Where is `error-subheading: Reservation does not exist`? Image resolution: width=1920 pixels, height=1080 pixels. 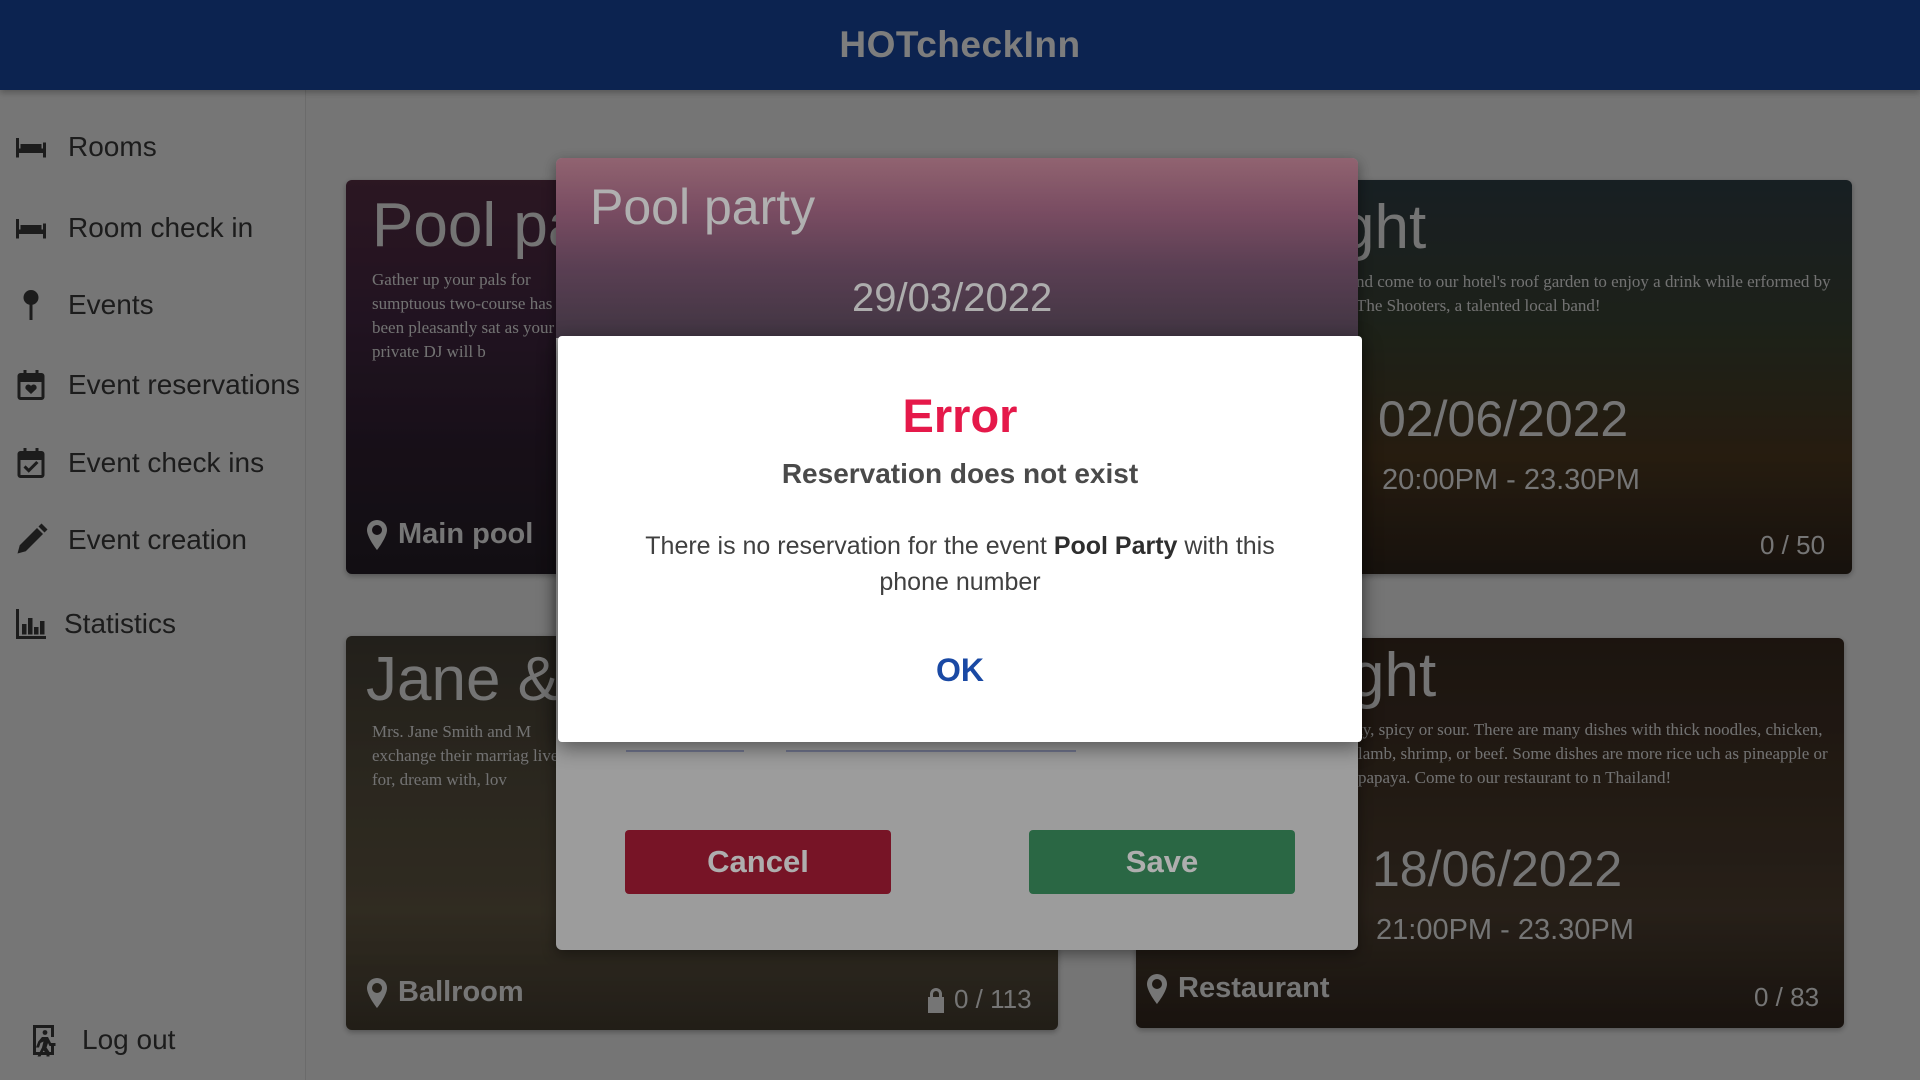 error-subheading: Reservation does not exist is located at coordinates (960, 473).